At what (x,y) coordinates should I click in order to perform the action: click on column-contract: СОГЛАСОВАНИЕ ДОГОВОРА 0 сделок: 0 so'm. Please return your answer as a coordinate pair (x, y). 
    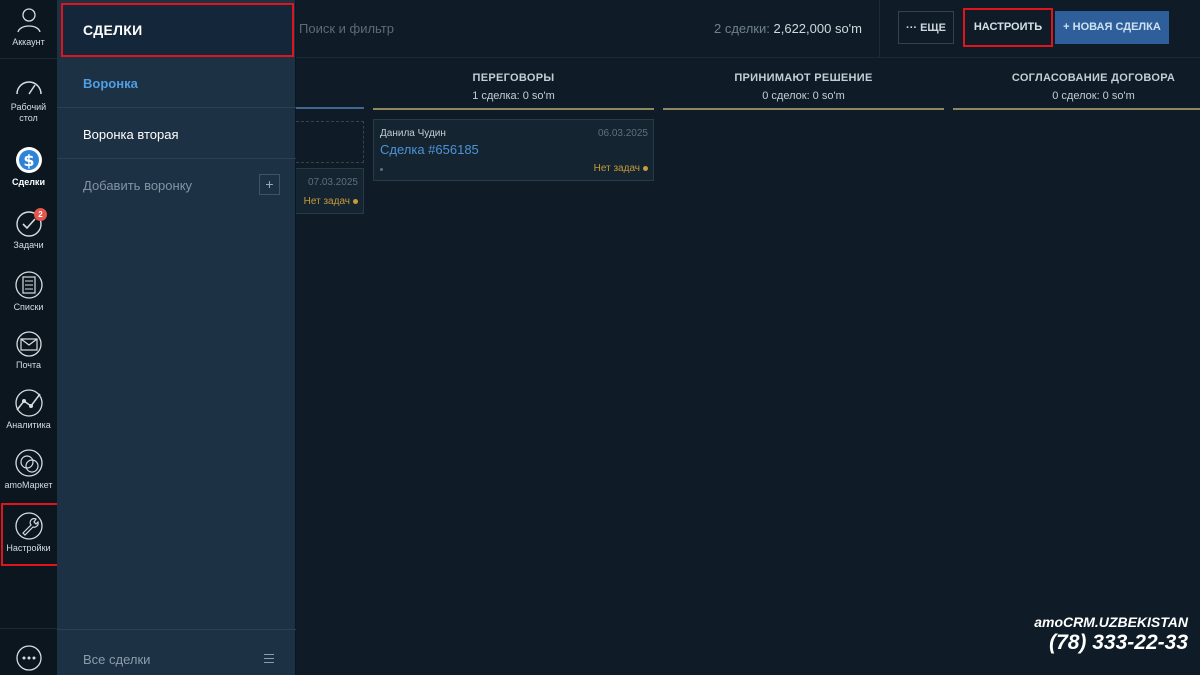
    Looking at the image, I should click on (1076, 88).